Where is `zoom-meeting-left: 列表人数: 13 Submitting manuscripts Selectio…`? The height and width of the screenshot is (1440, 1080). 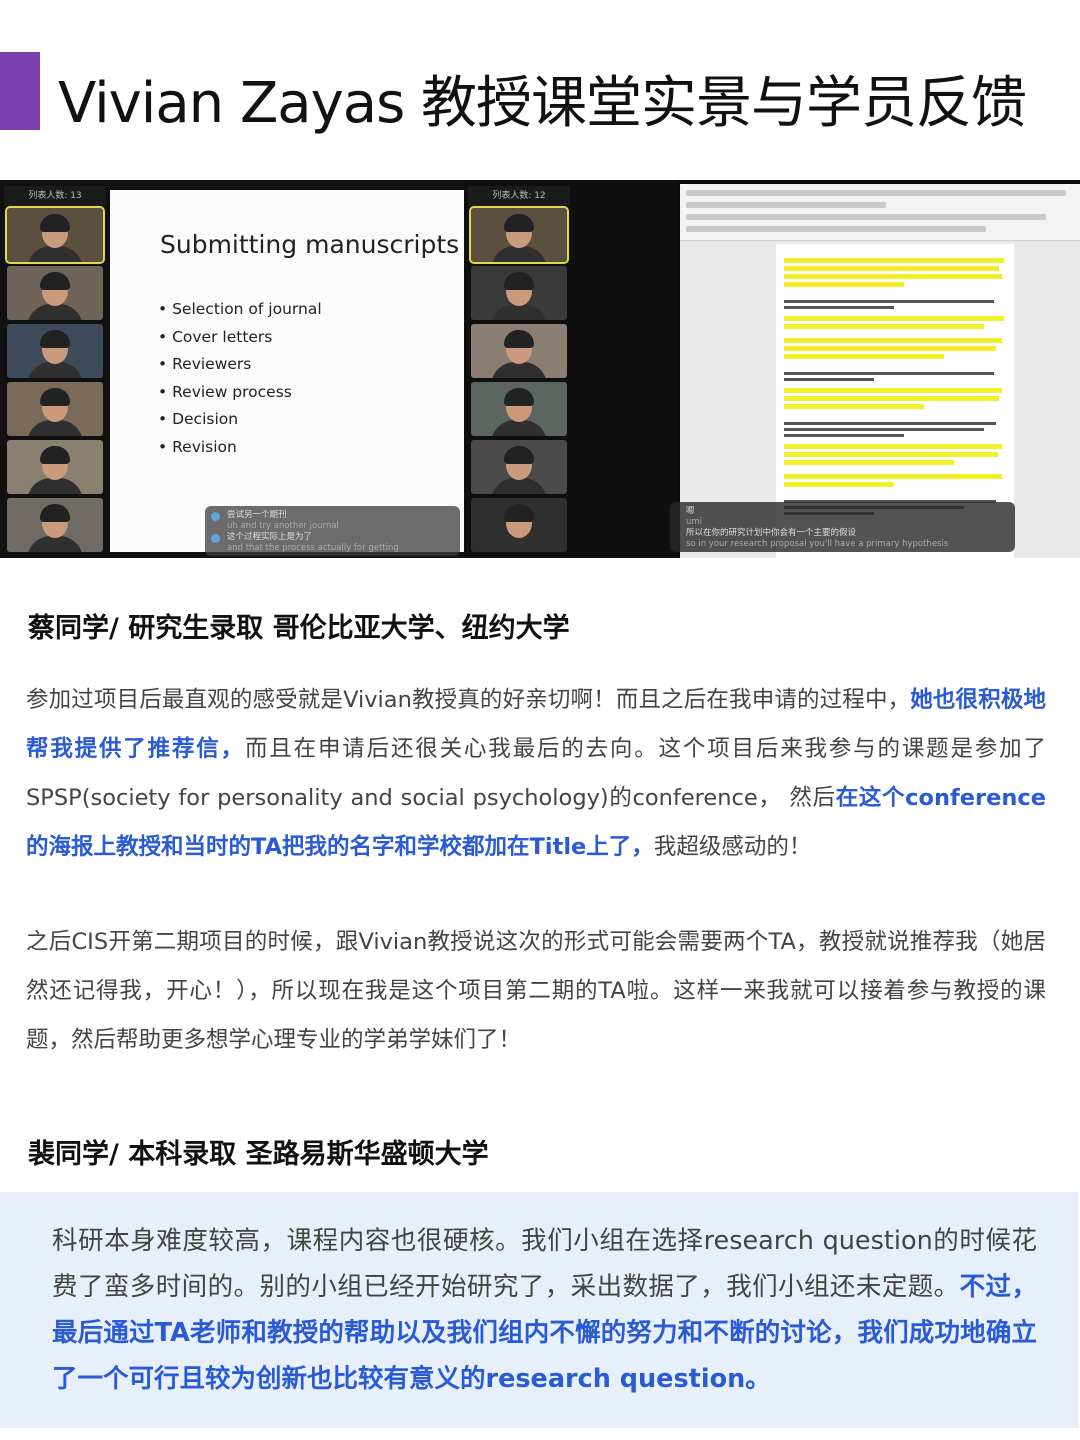 zoom-meeting-left: 列表人数: 13 Submitting manuscripts Selectio… is located at coordinates (232, 369).